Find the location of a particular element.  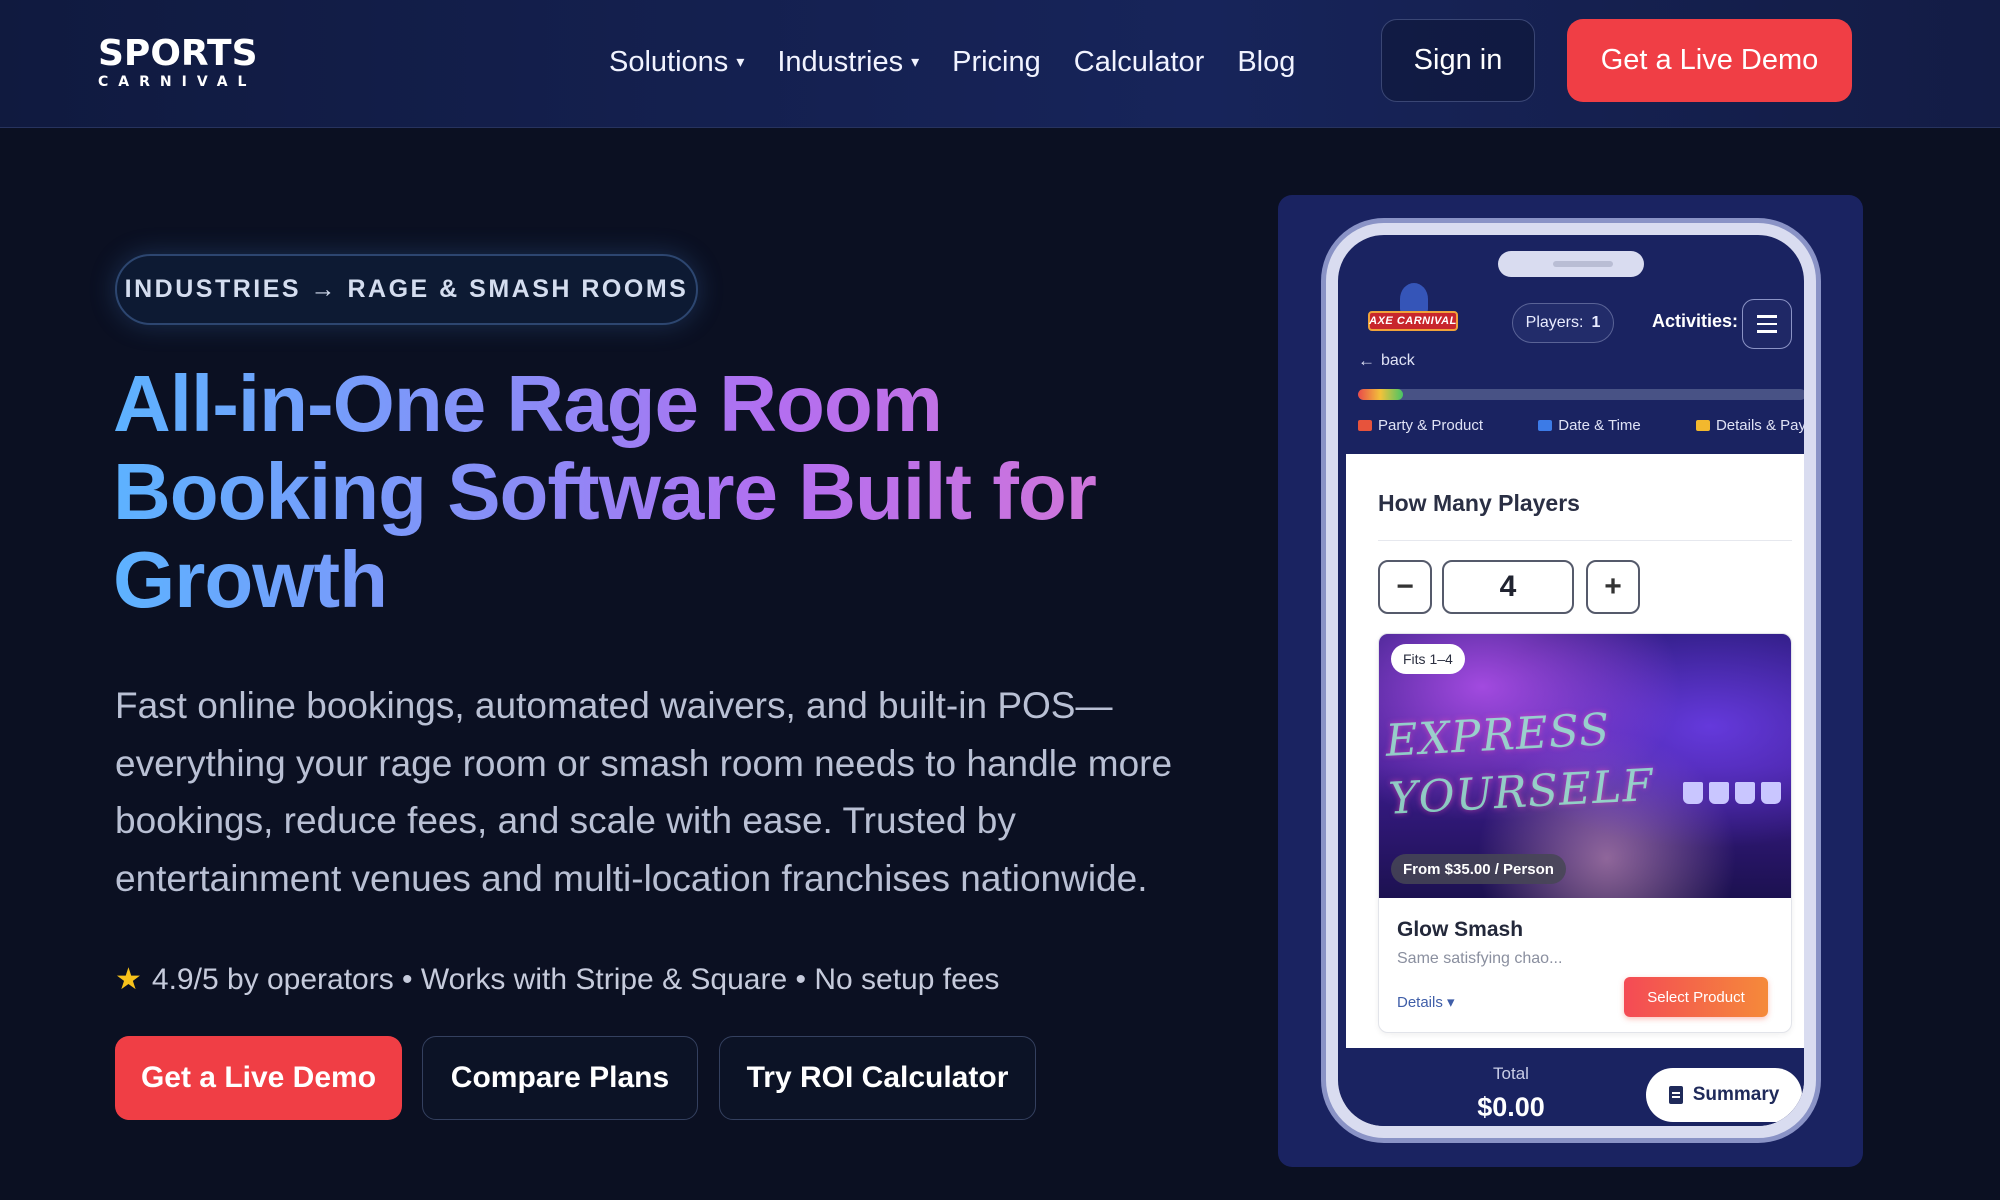

nav-solutions: Solutions ▾ is located at coordinates (676, 62).